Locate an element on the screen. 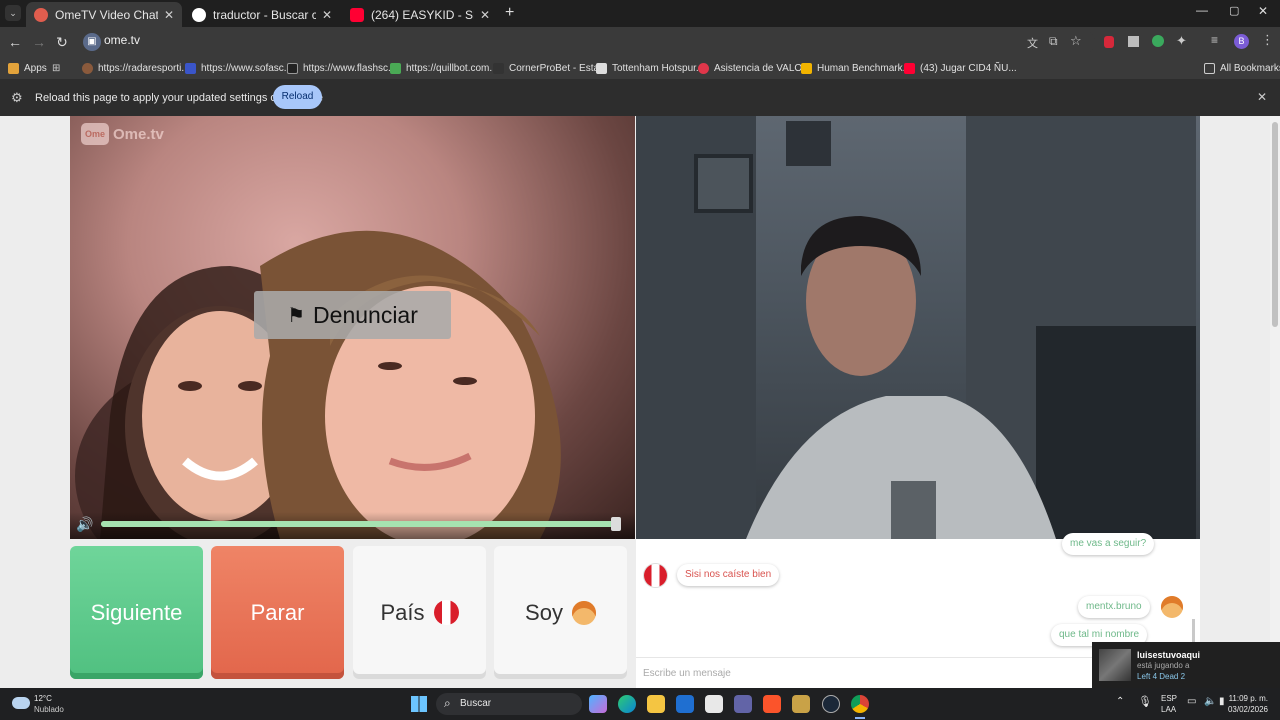 The image size is (1280, 720). window-close-icon: ✕ is located at coordinates (1263, 11).